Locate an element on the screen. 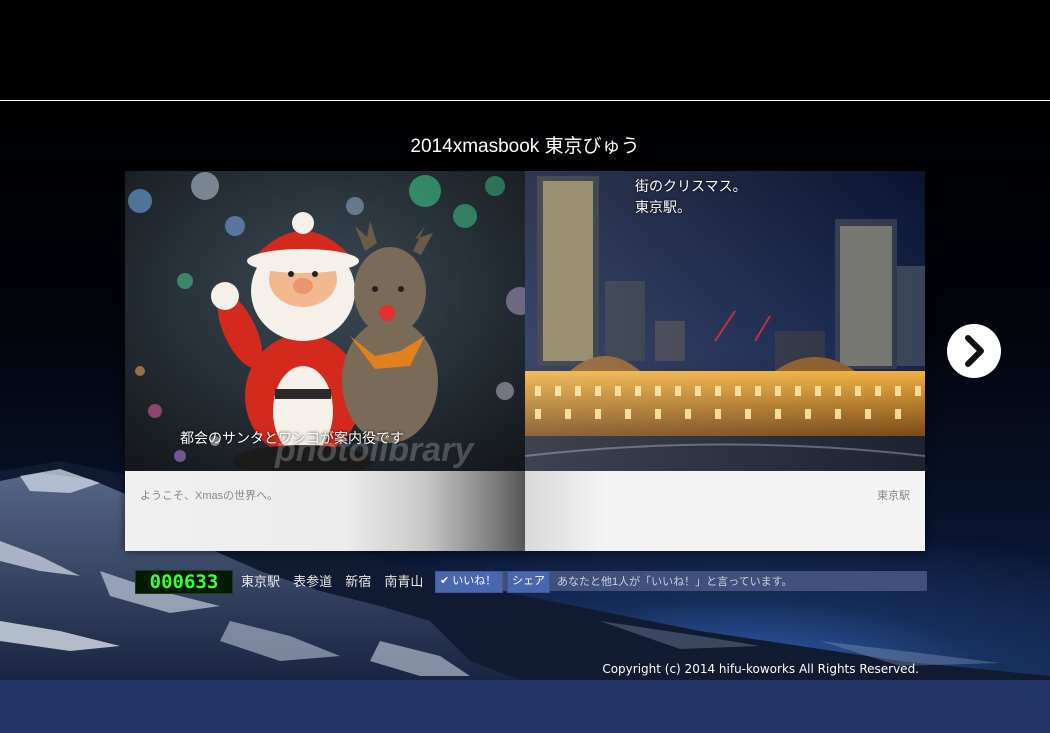 The width and height of the screenshot is (1050, 733). facebook-like-count-text: あなたと他1人が「いいね！」と言っています。 is located at coordinates (675, 582).